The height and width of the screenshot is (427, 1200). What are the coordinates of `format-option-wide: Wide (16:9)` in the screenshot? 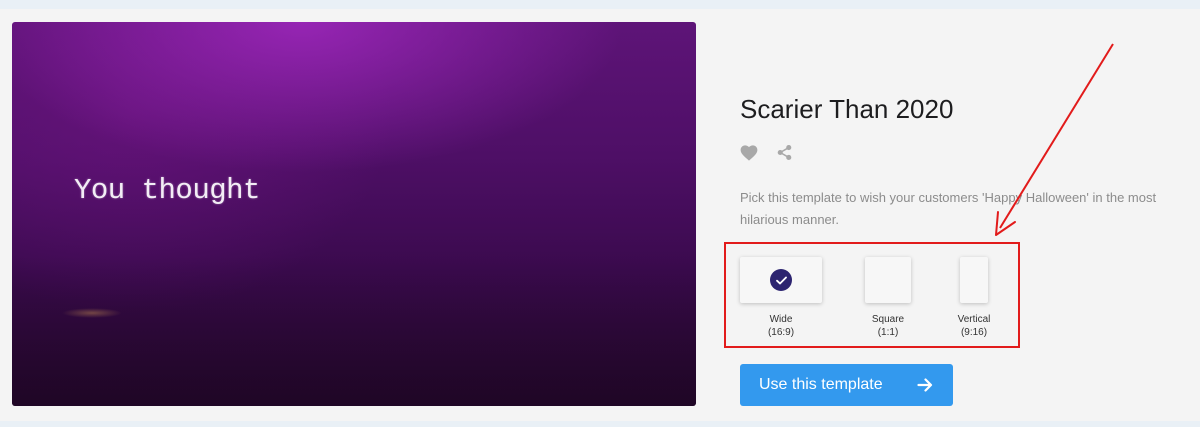 It's located at (781, 298).